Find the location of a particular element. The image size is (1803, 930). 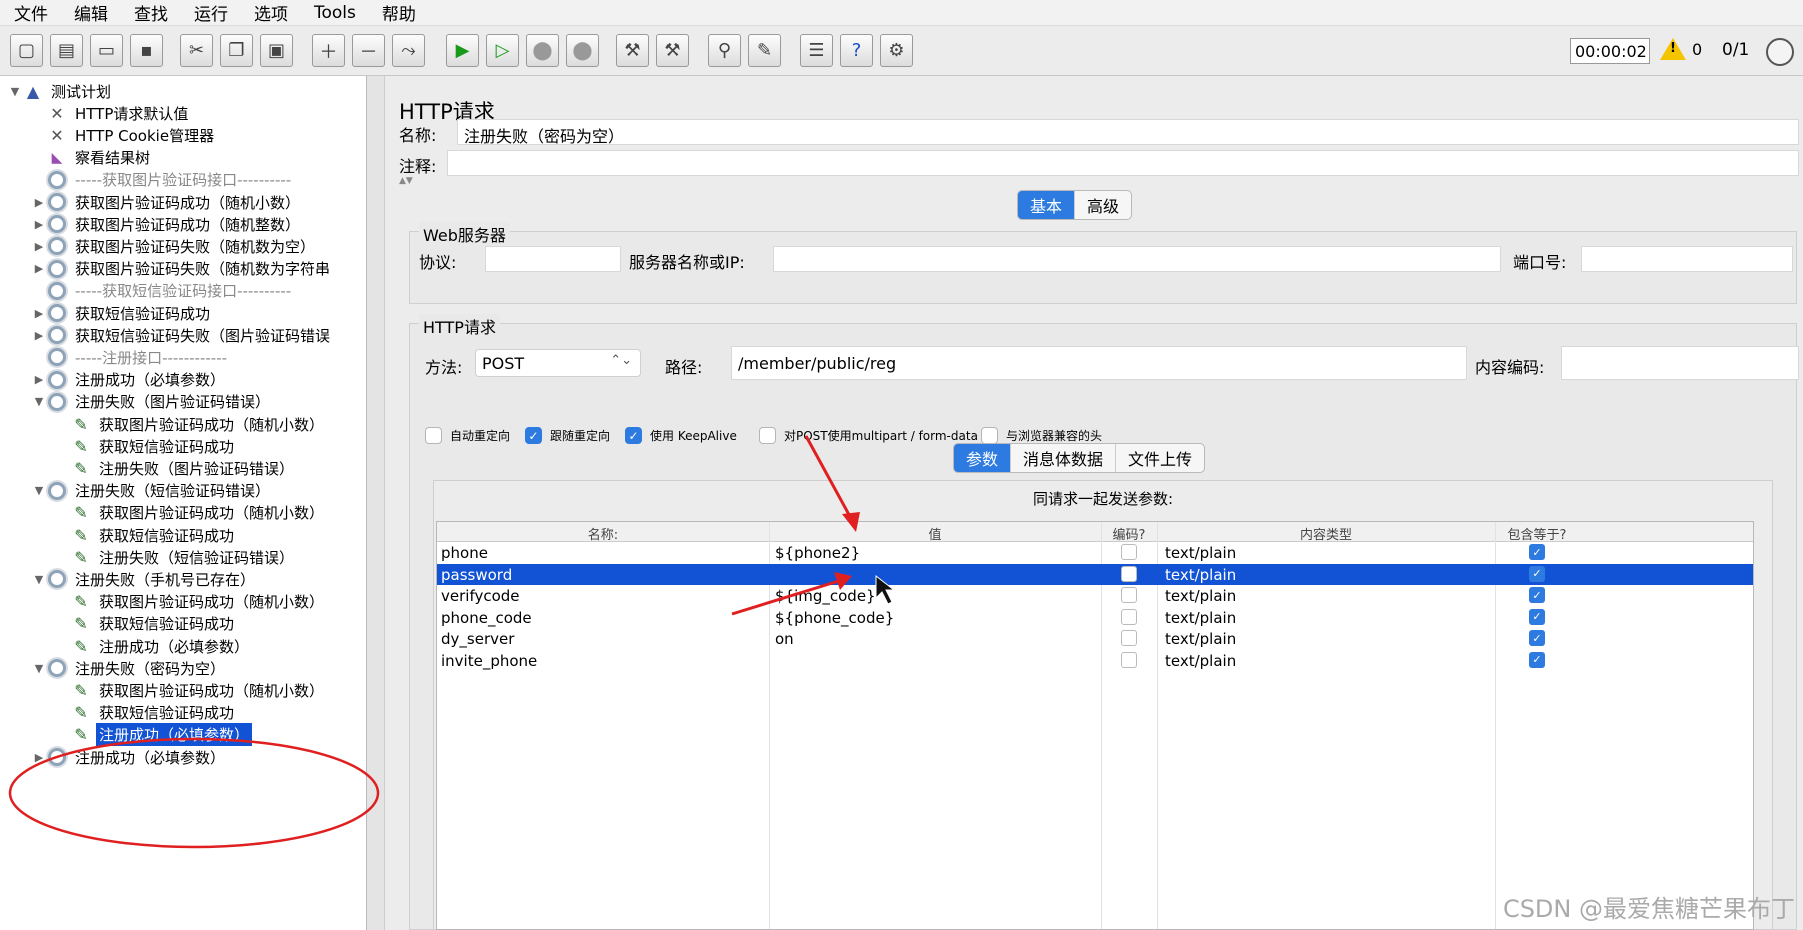

encoding-field is located at coordinates (1680, 363).